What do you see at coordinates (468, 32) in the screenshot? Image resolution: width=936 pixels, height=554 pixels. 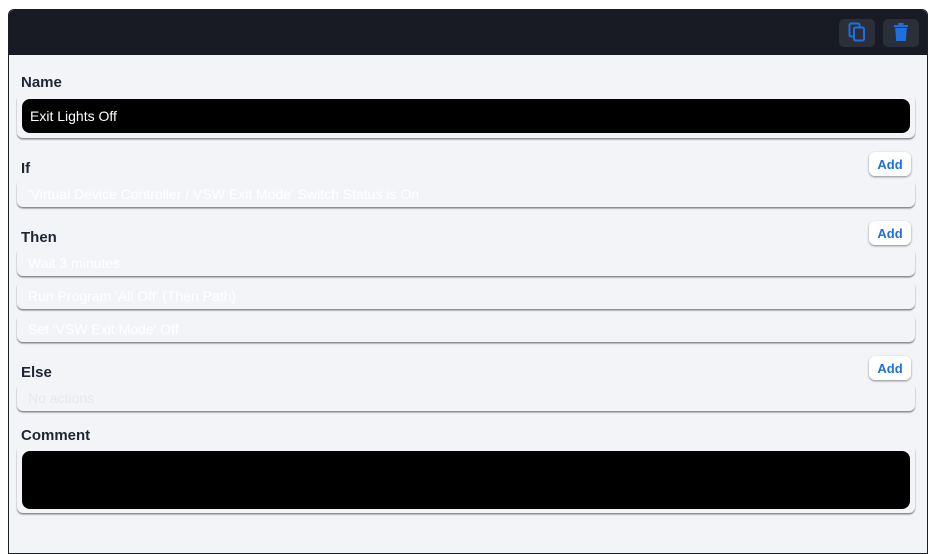 I see `card-header` at bounding box center [468, 32].